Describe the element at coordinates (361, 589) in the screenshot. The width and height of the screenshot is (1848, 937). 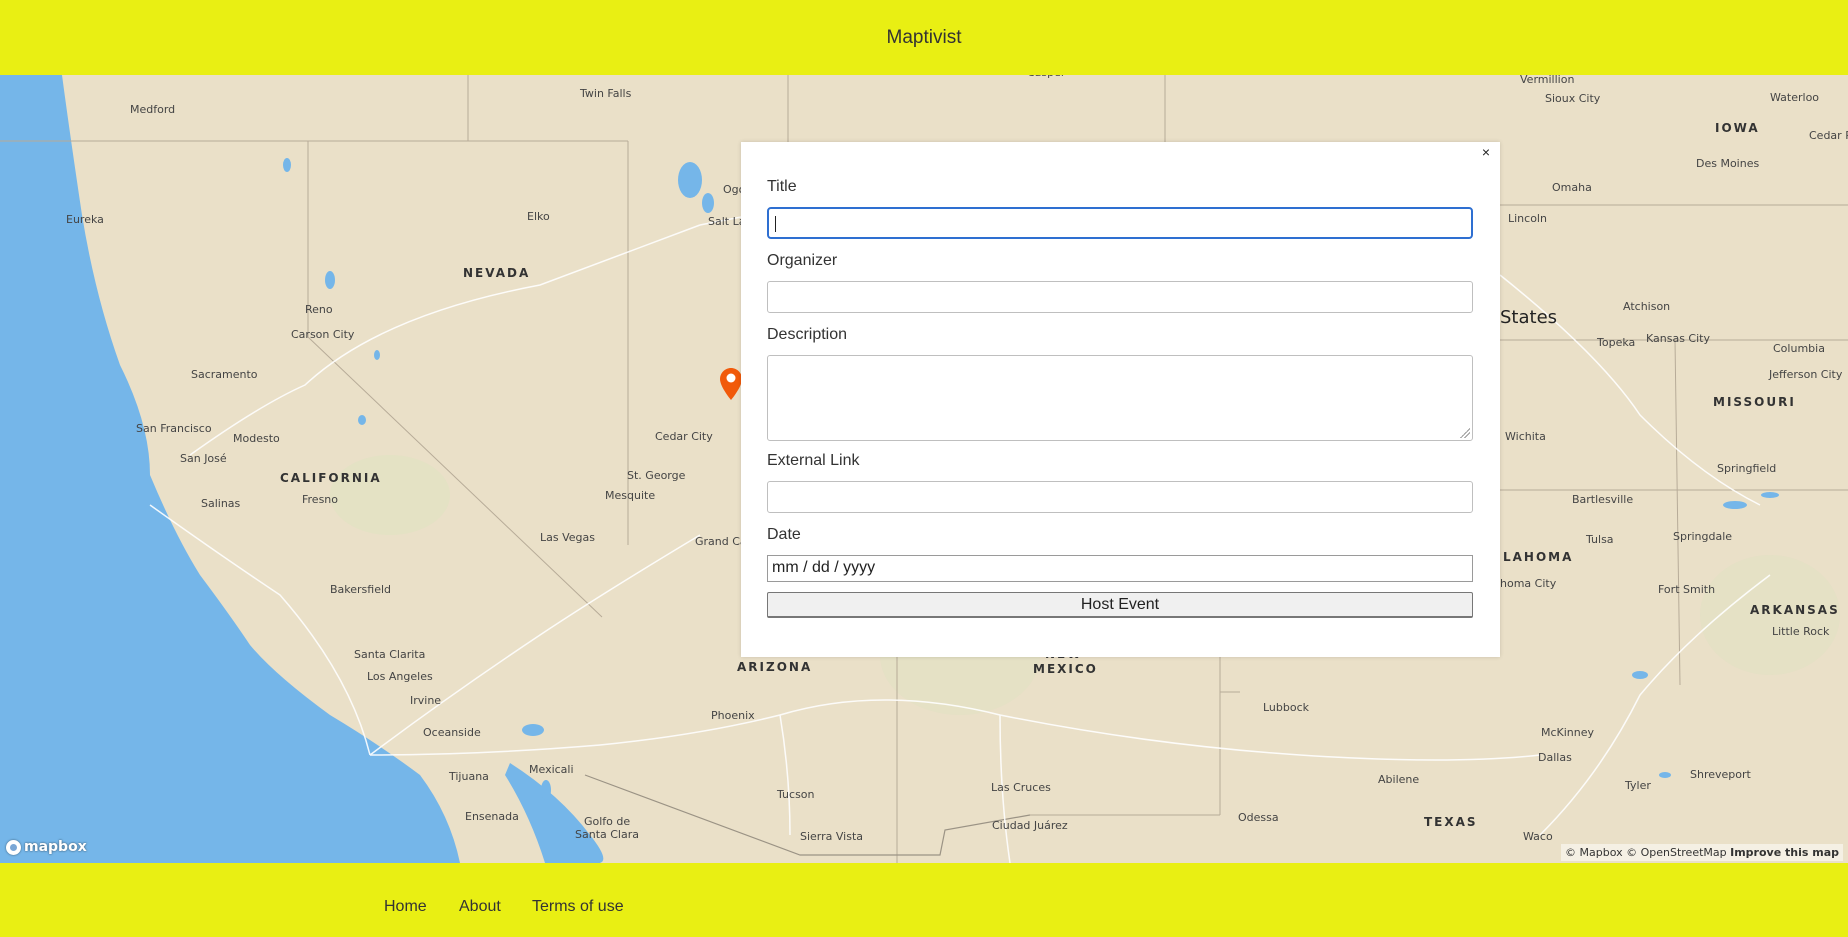
I see `map-place-label: Bakersfield` at that location.